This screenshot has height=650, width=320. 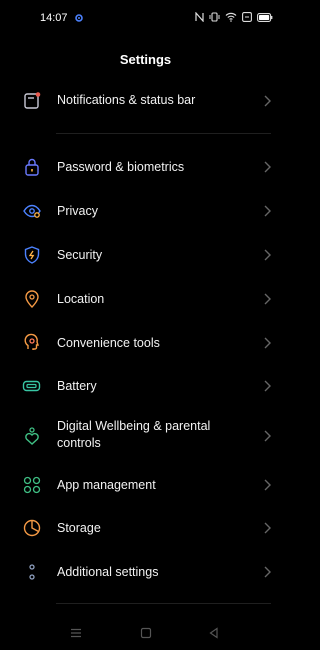 I want to click on page-title: Settings, so click(x=145, y=59).